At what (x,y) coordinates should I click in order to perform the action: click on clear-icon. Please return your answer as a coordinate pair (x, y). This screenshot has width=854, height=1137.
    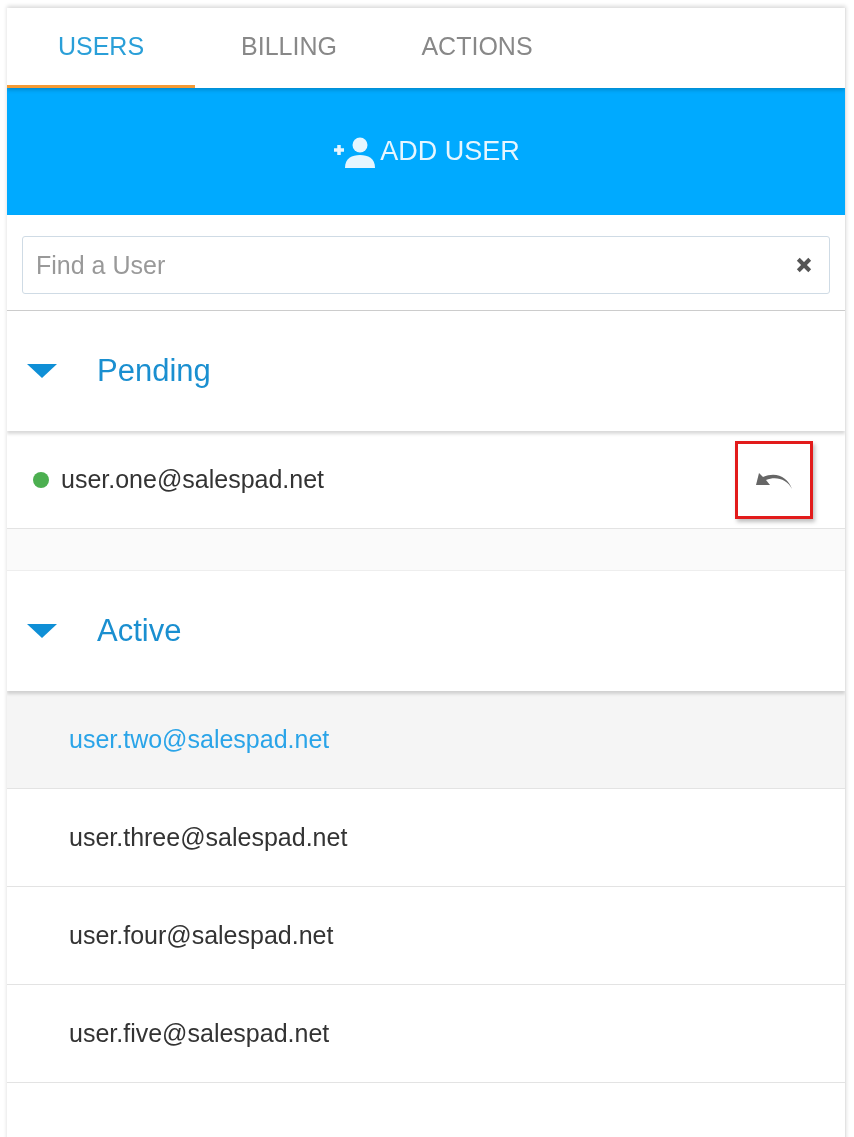
    Looking at the image, I should click on (804, 265).